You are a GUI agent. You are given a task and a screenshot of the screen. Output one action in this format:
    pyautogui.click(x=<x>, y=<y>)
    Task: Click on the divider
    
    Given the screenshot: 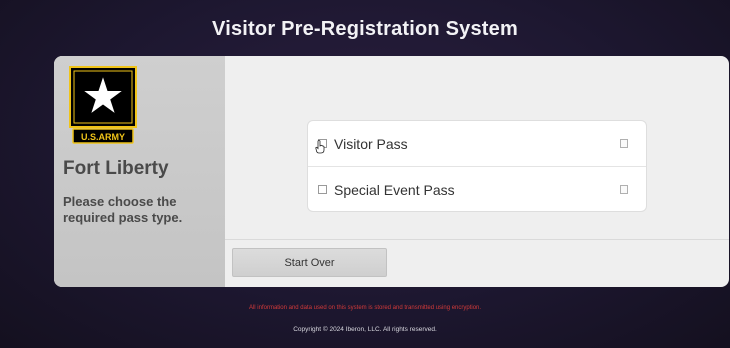 What is the action you would take?
    pyautogui.click(x=477, y=239)
    